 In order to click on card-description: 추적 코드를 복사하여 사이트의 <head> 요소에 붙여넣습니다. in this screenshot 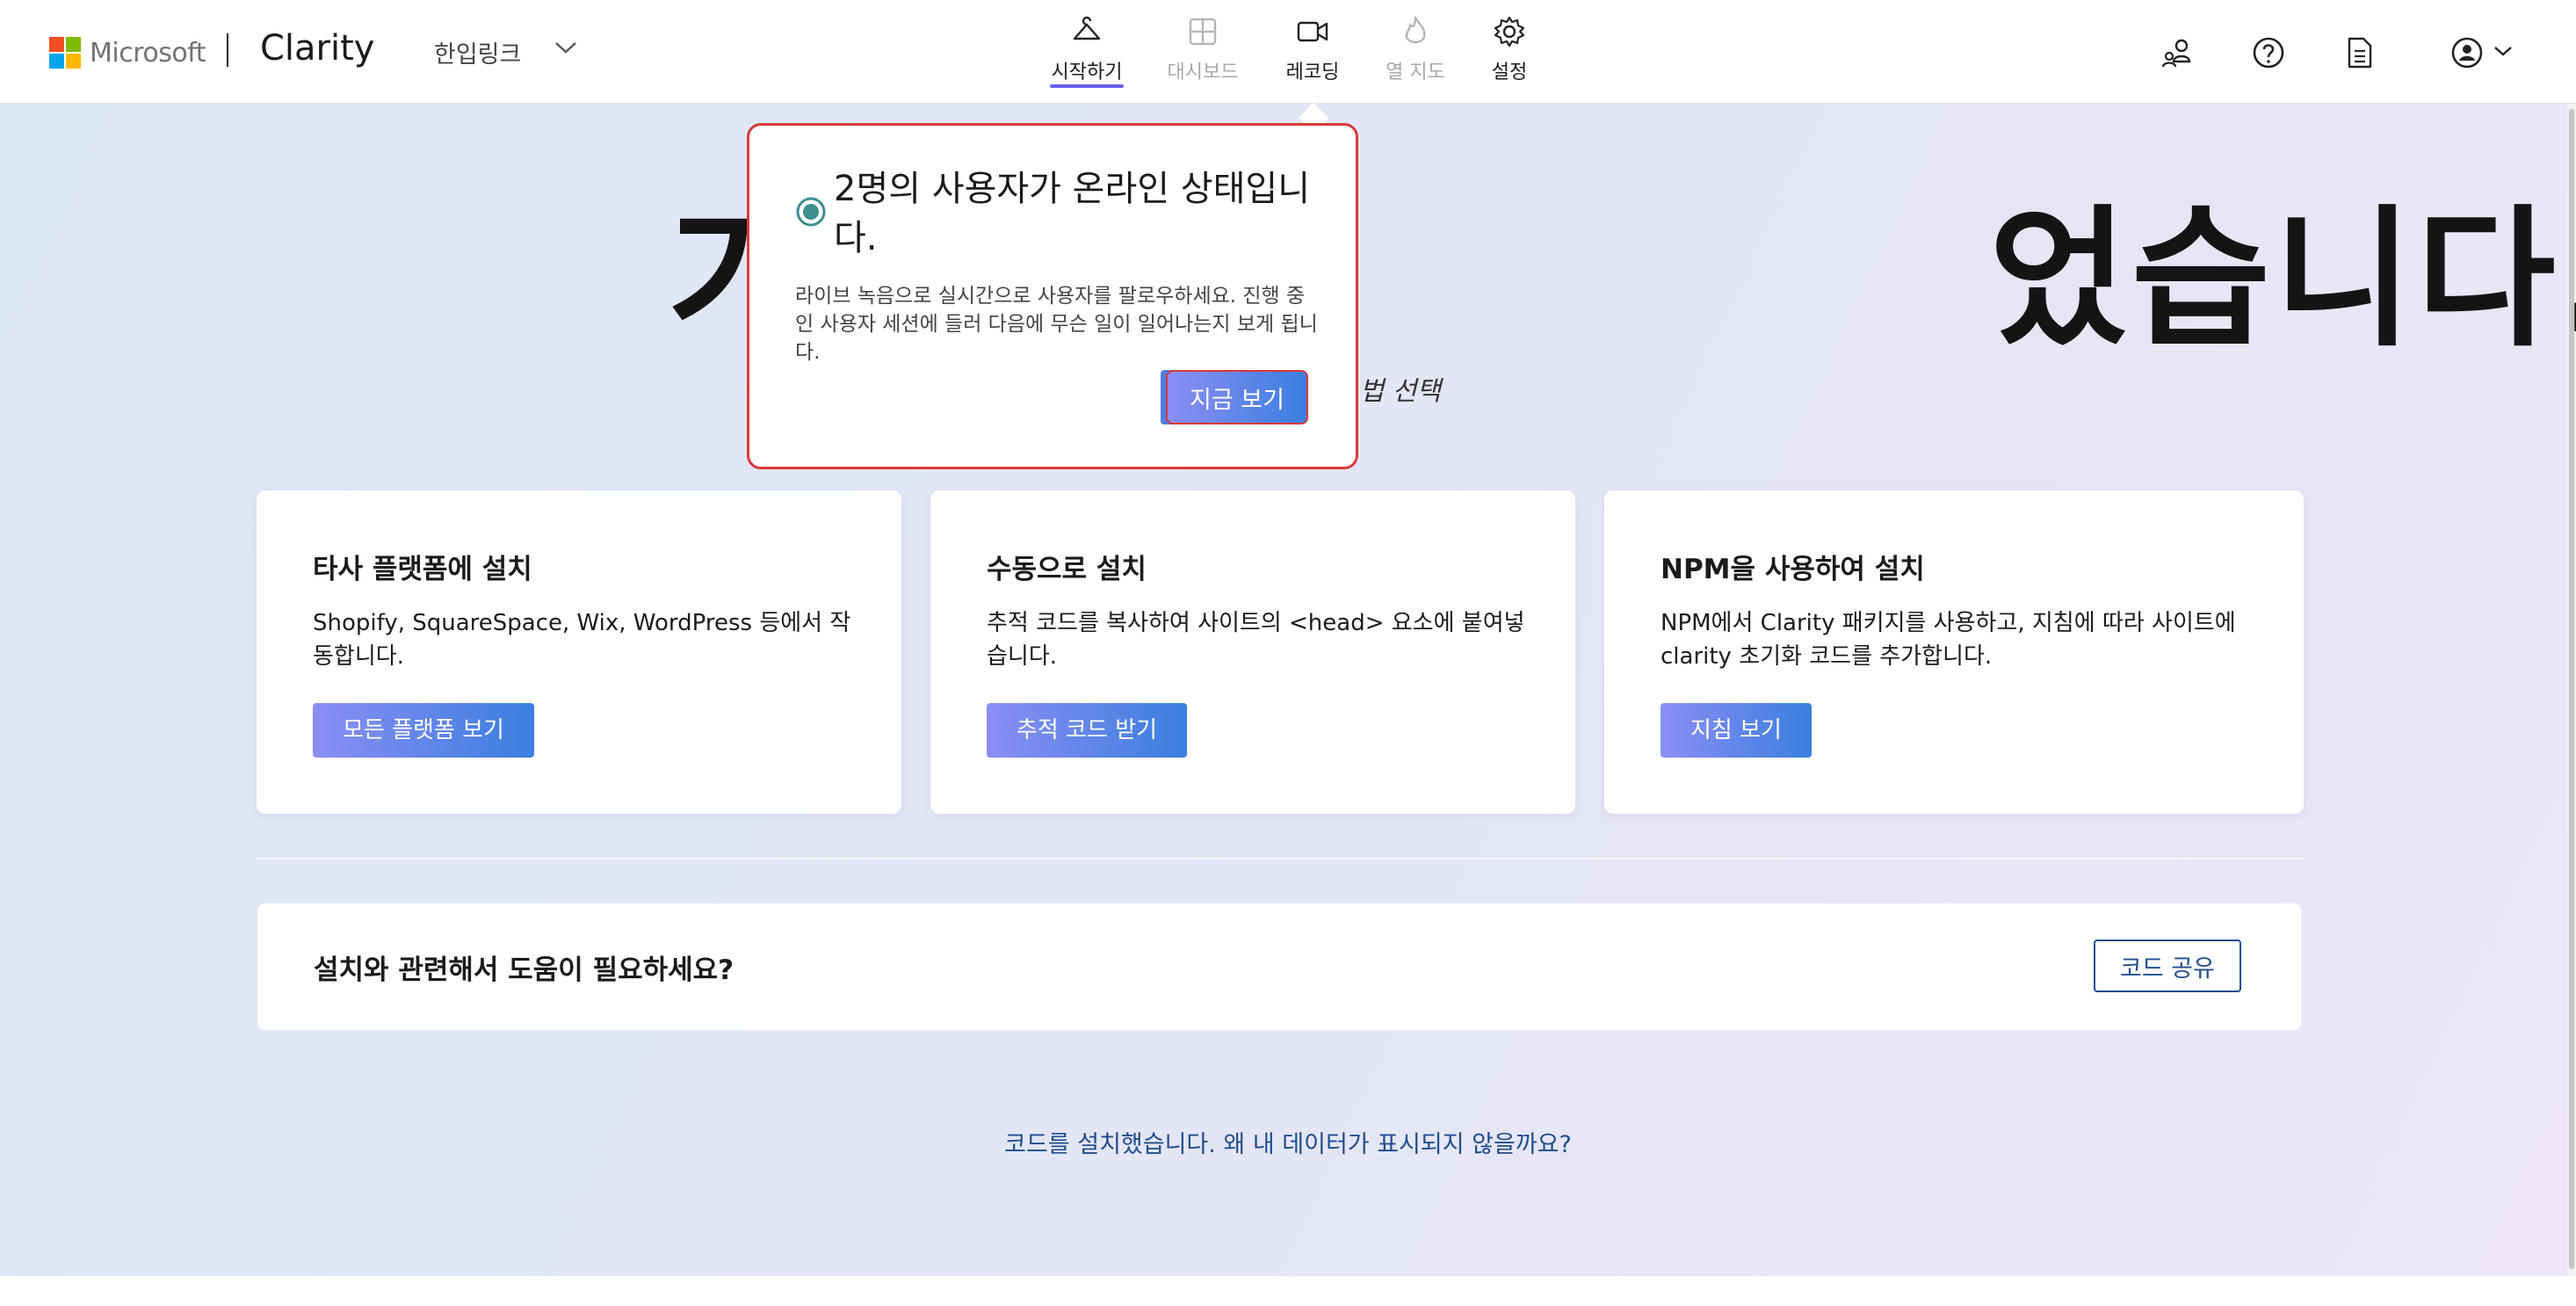, I will do `click(1256, 640)`.